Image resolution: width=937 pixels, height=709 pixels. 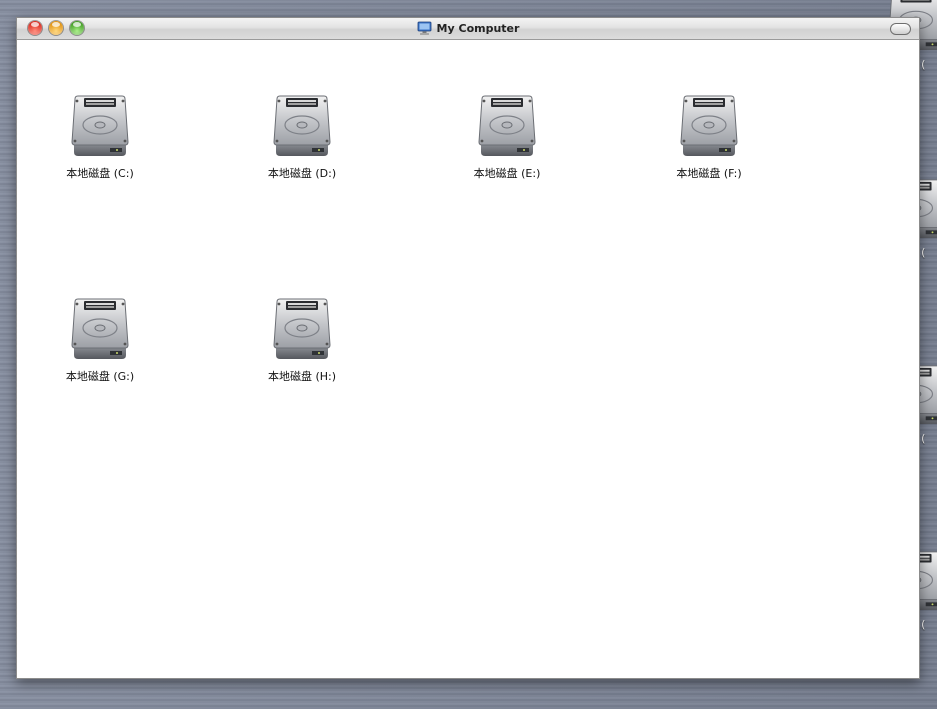 What do you see at coordinates (709, 173) in the screenshot?
I see `drive-label: 本地磁盘 (F:)` at bounding box center [709, 173].